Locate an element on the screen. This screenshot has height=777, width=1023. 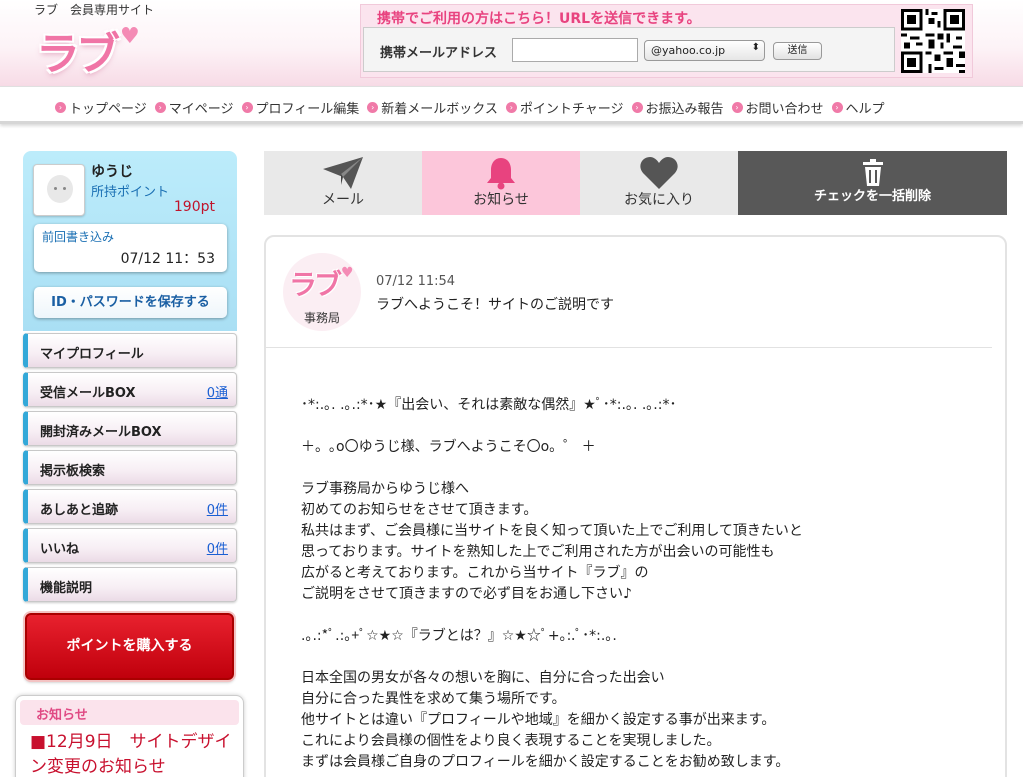
sender-logo-text: ラブ is located at coordinates (315, 284).